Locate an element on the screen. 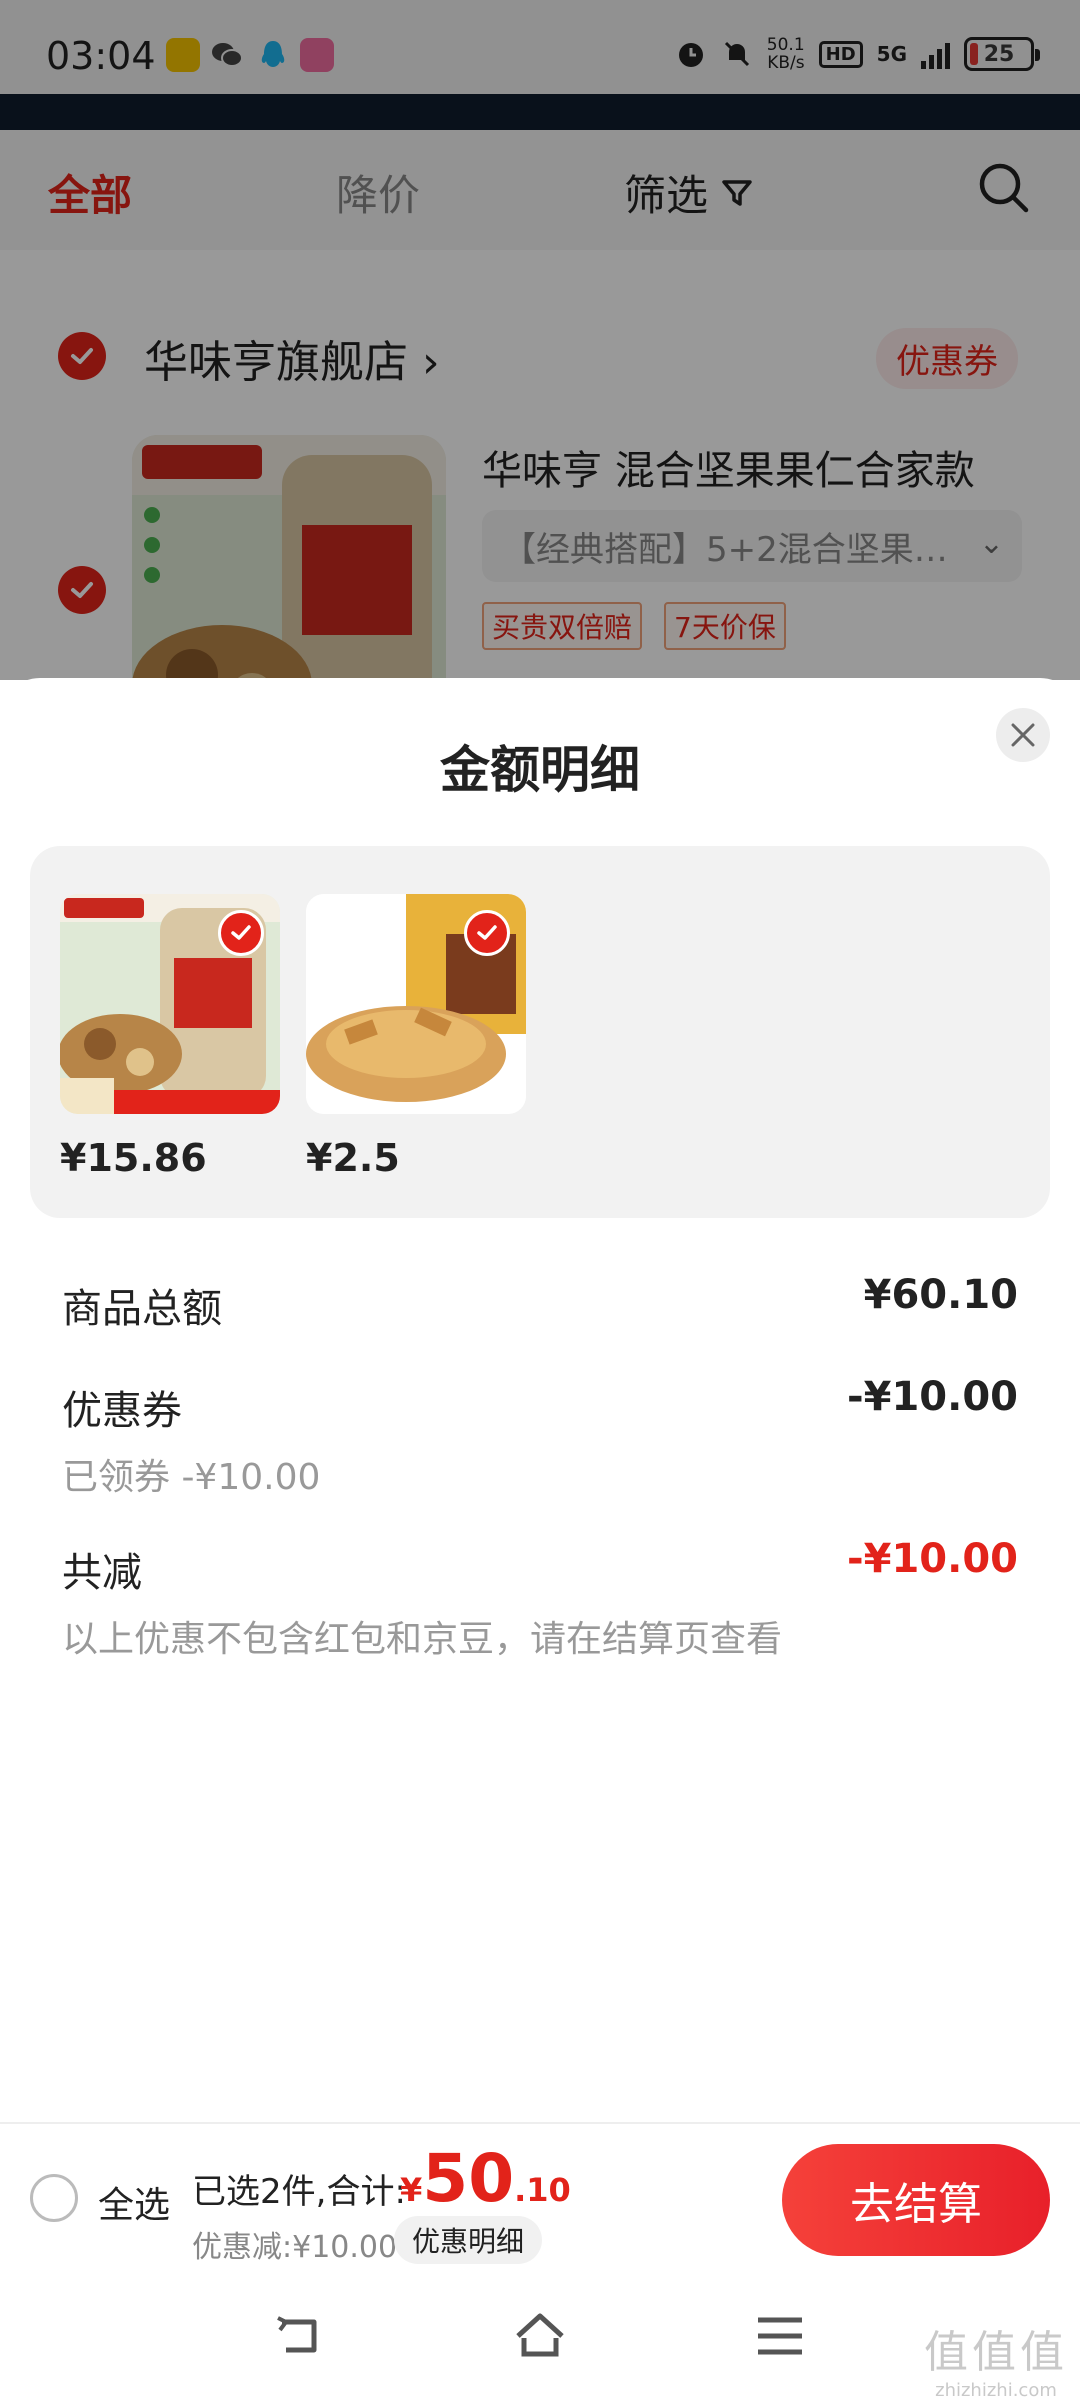  total-reduce-label: 共减 is located at coordinates (102, 1573).